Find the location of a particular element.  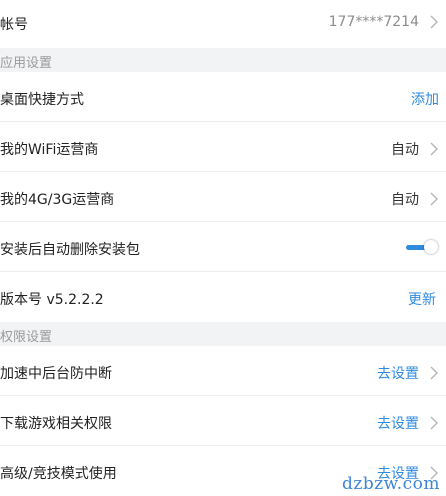

mobile-carrier-label: 我的4G/3G运营商 is located at coordinates (57, 200).